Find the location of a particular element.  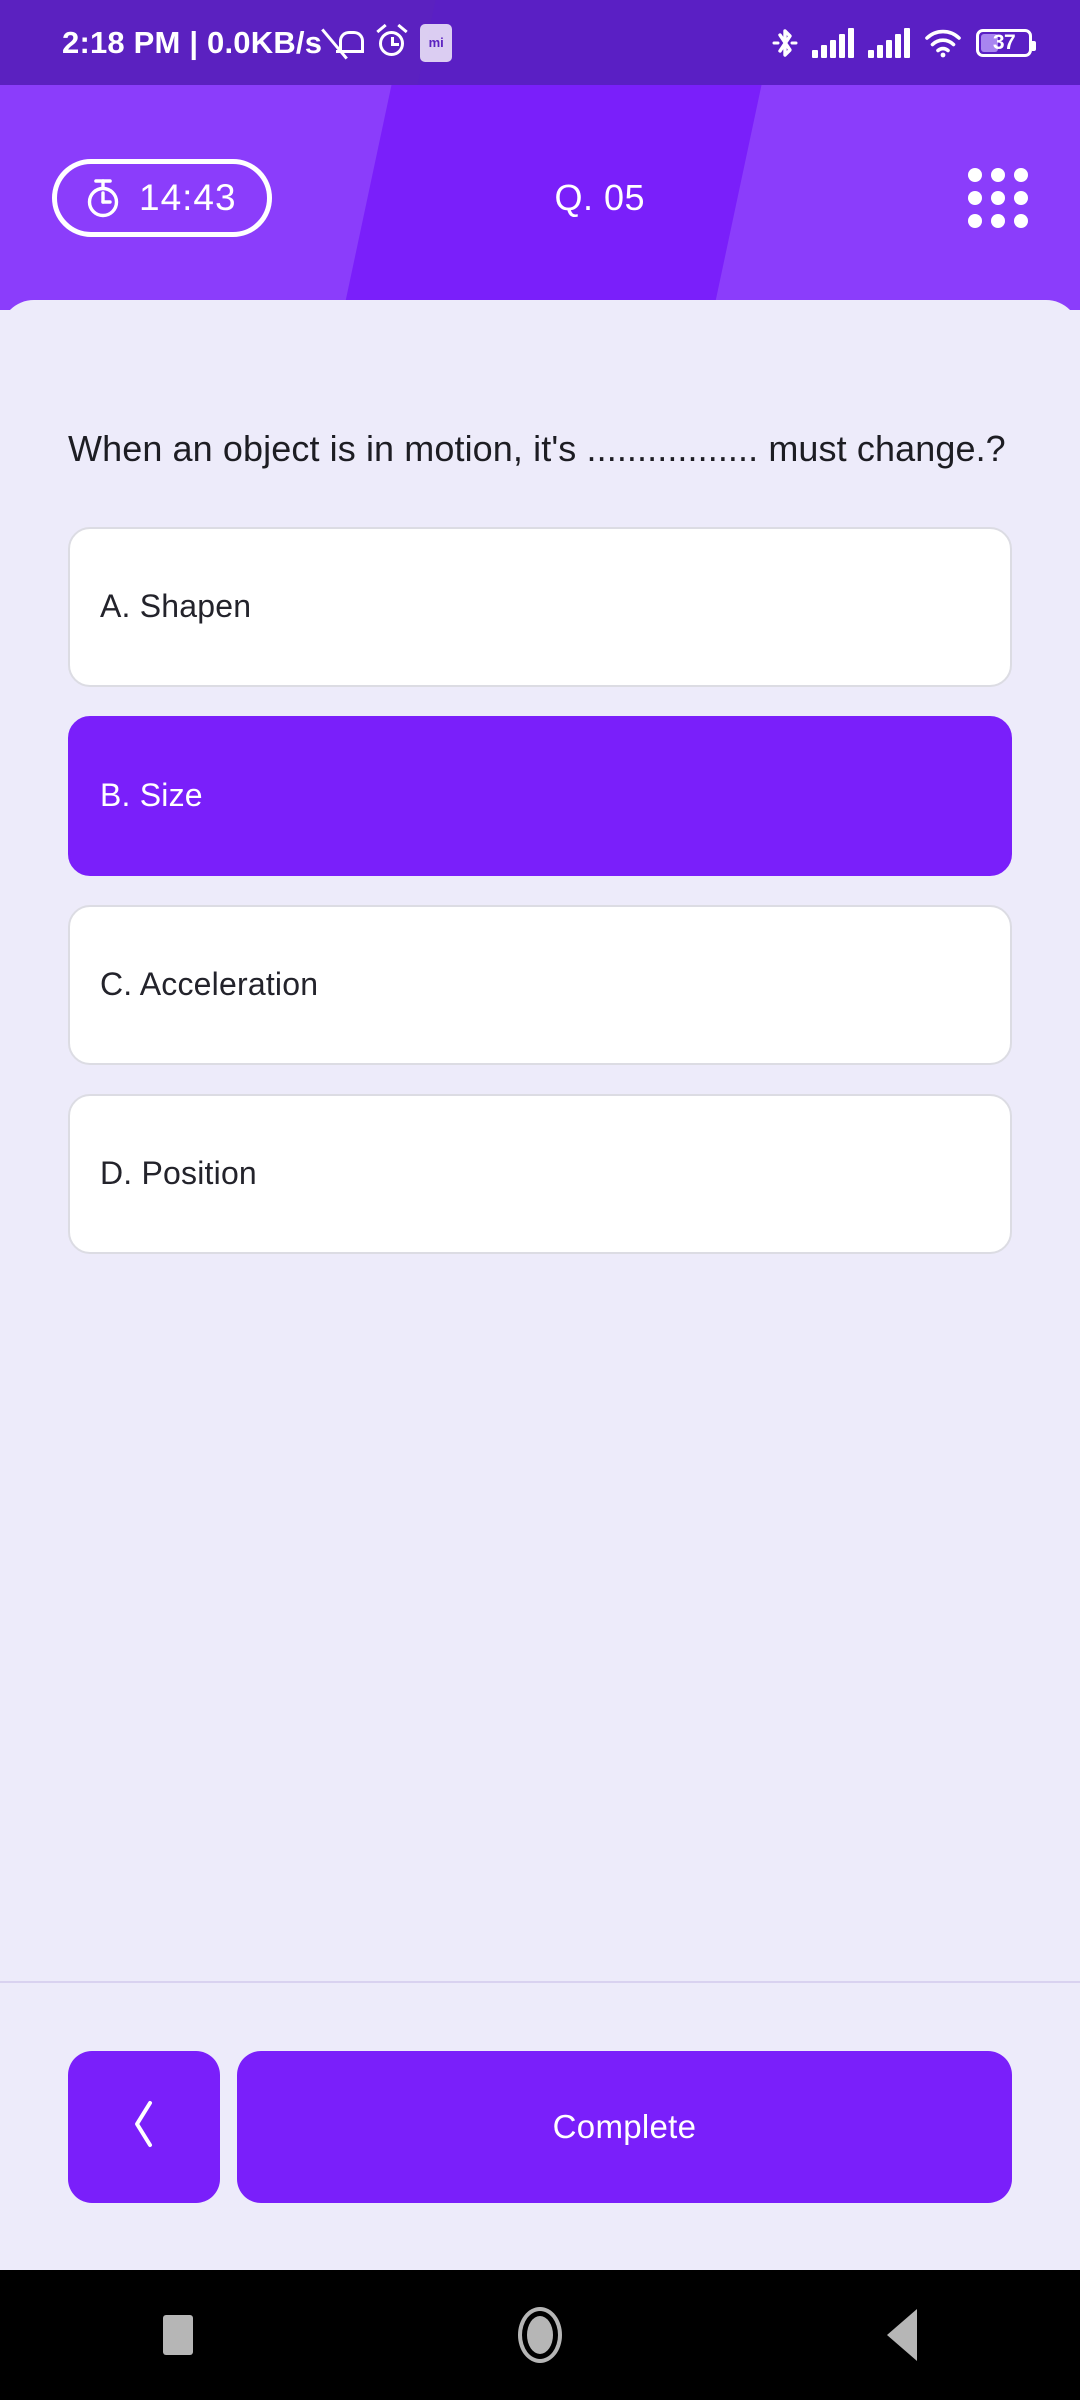

previous-question-button is located at coordinates (144, 2126).